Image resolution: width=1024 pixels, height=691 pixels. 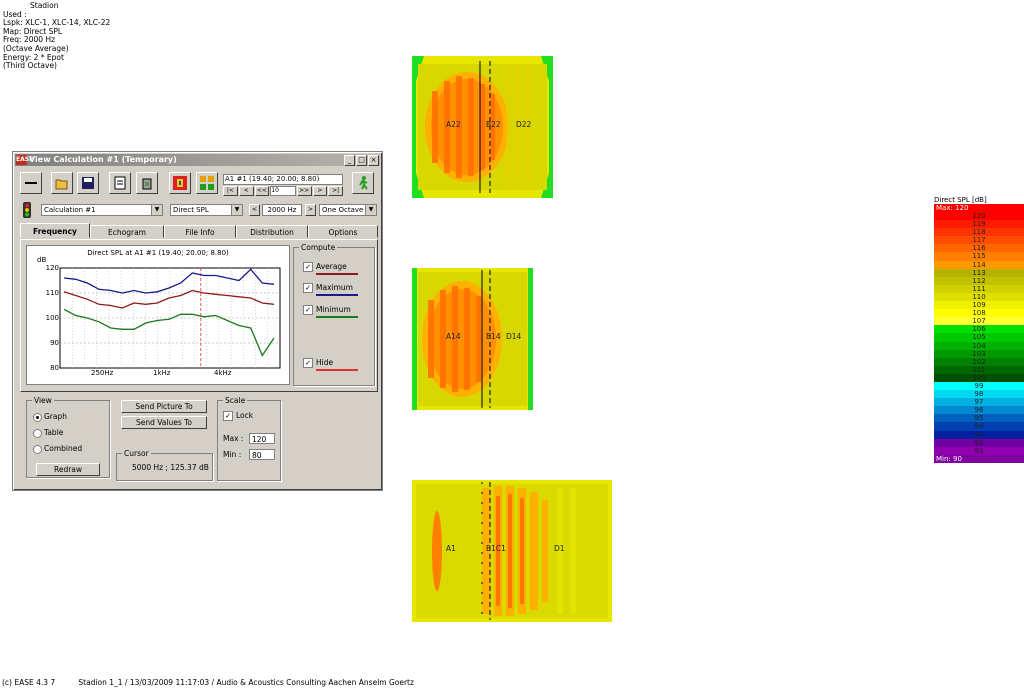 I want to click on maximum-label: Maximum, so click(x=334, y=287).